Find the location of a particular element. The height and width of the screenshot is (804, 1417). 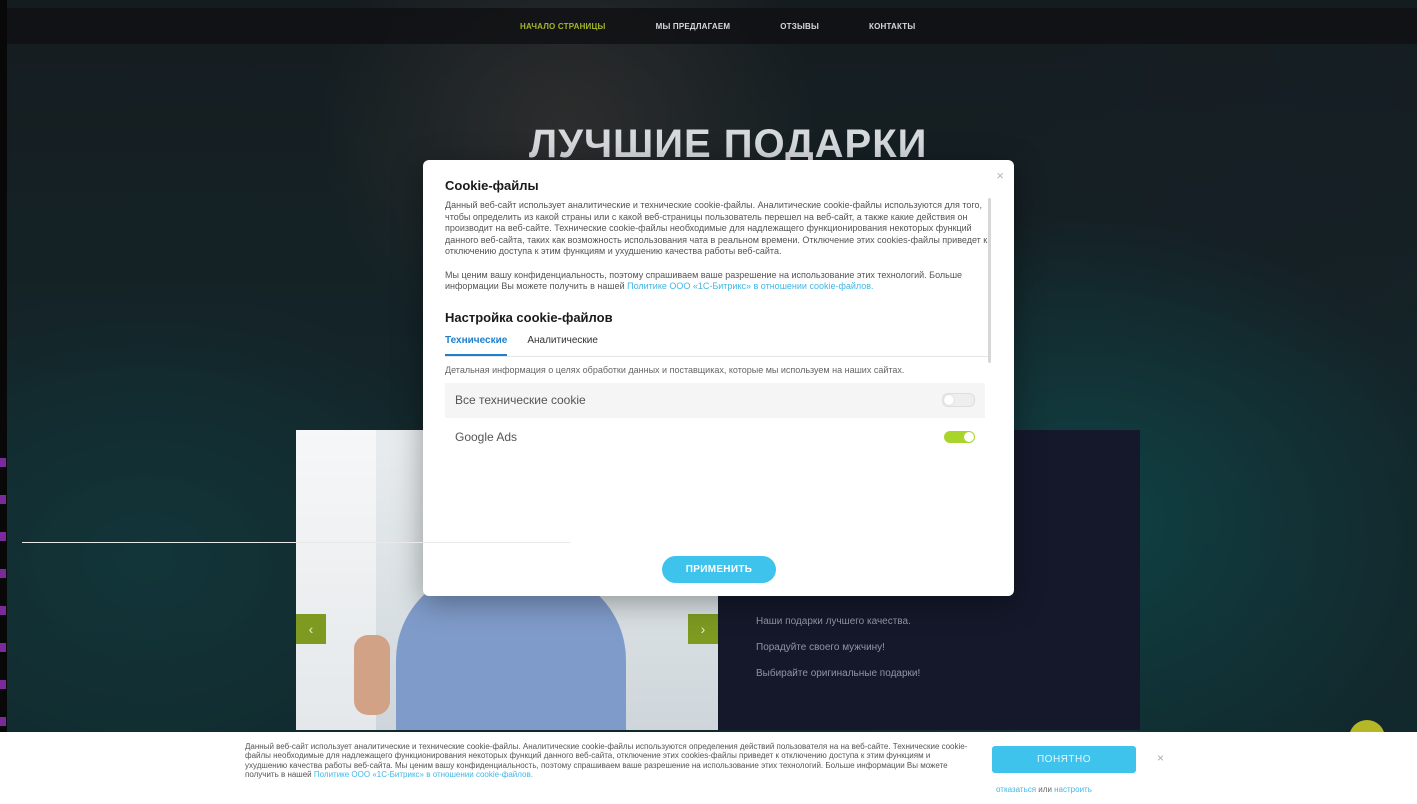

modal-scrollbar is located at coordinates (989, 280).